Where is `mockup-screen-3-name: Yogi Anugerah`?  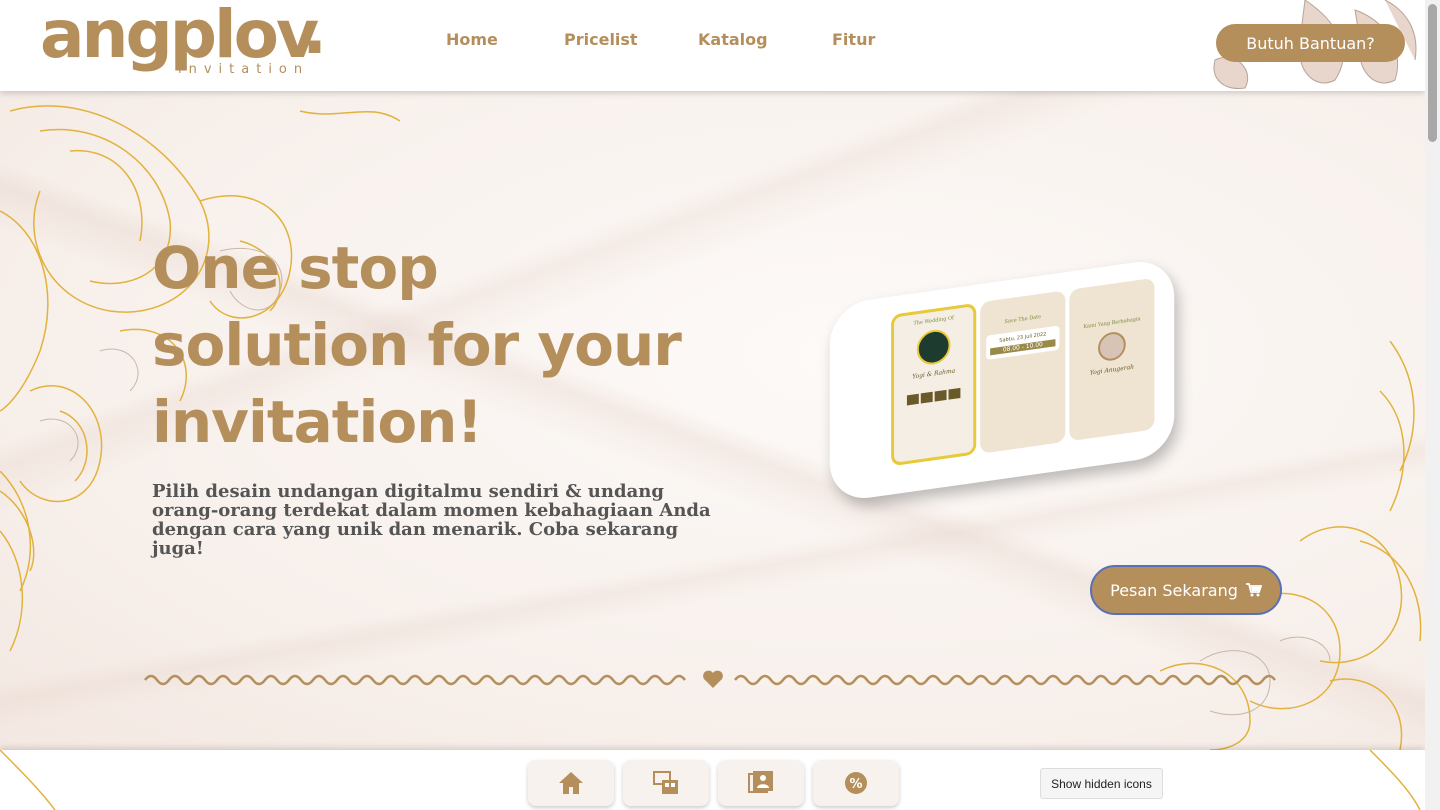
mockup-screen-3-name: Yogi Anugerah is located at coordinates (1111, 370).